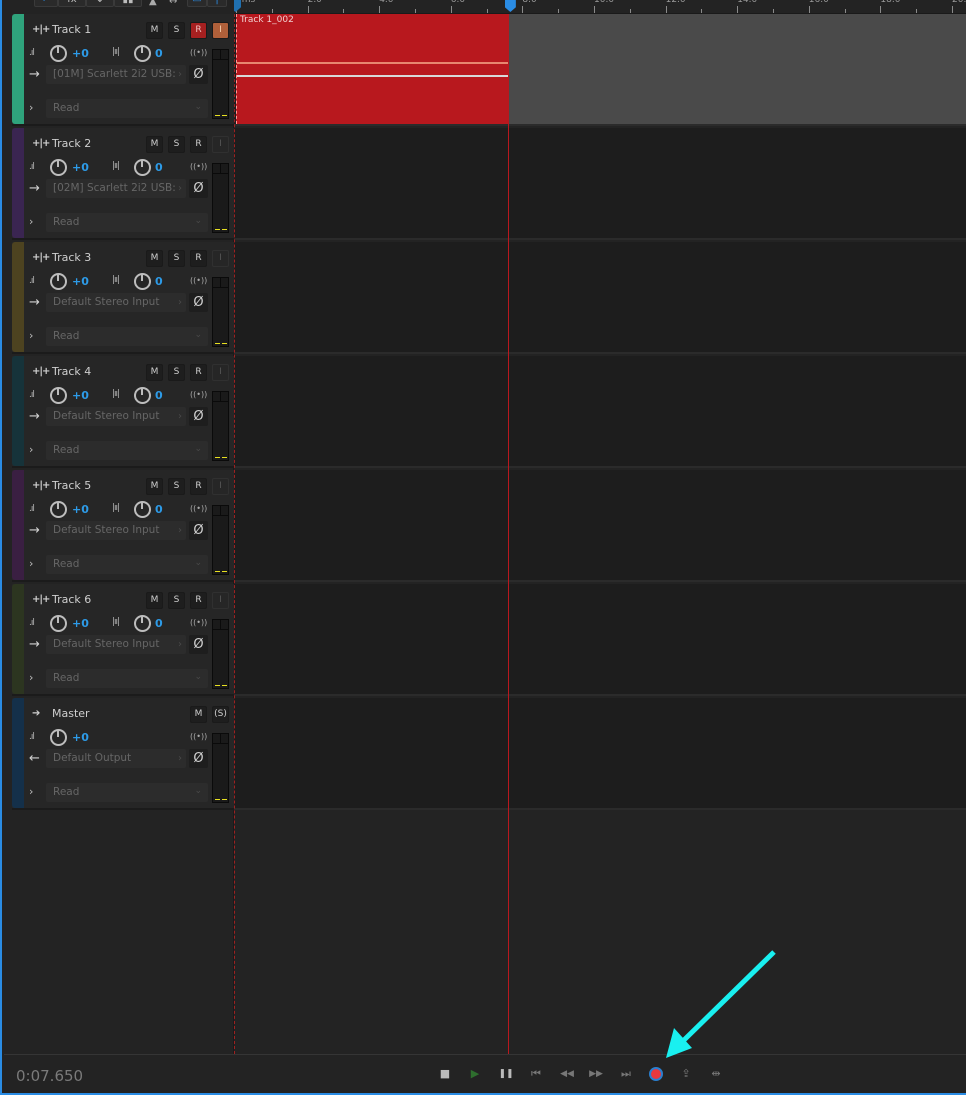 The image size is (966, 1095). What do you see at coordinates (510, 6) in the screenshot?
I see `playhead-marker` at bounding box center [510, 6].